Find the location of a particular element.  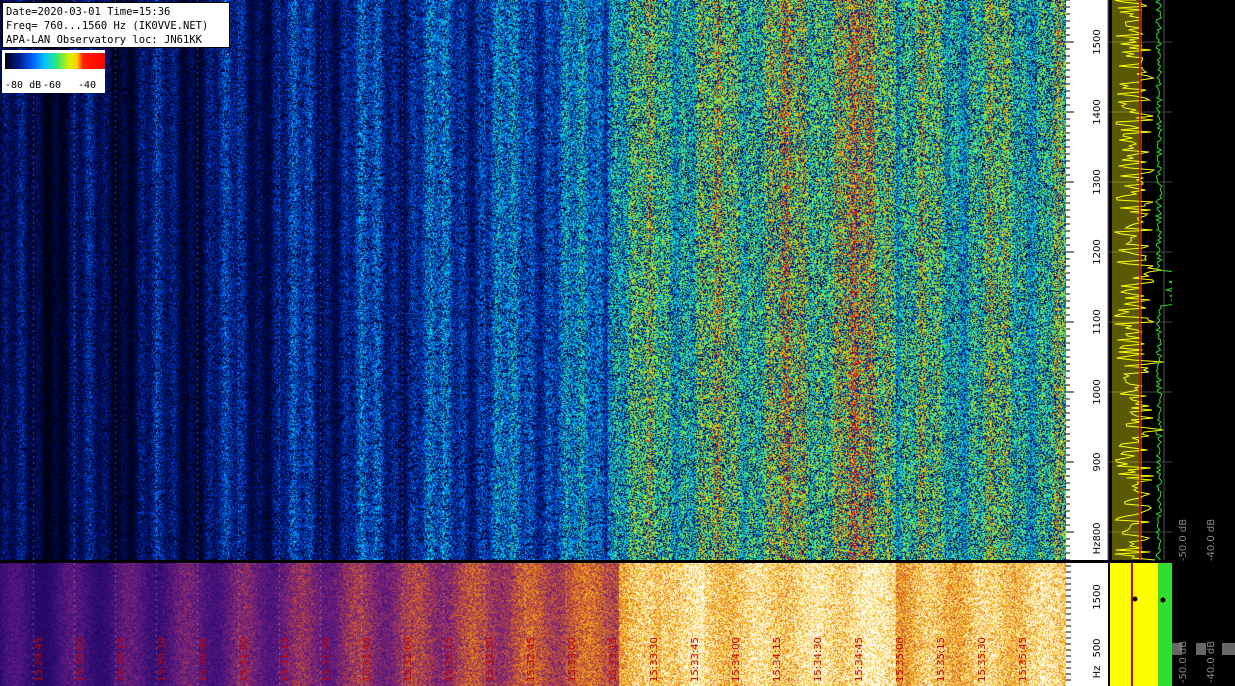

freq-tick-label: 1000 is located at coordinates (1097, 391).